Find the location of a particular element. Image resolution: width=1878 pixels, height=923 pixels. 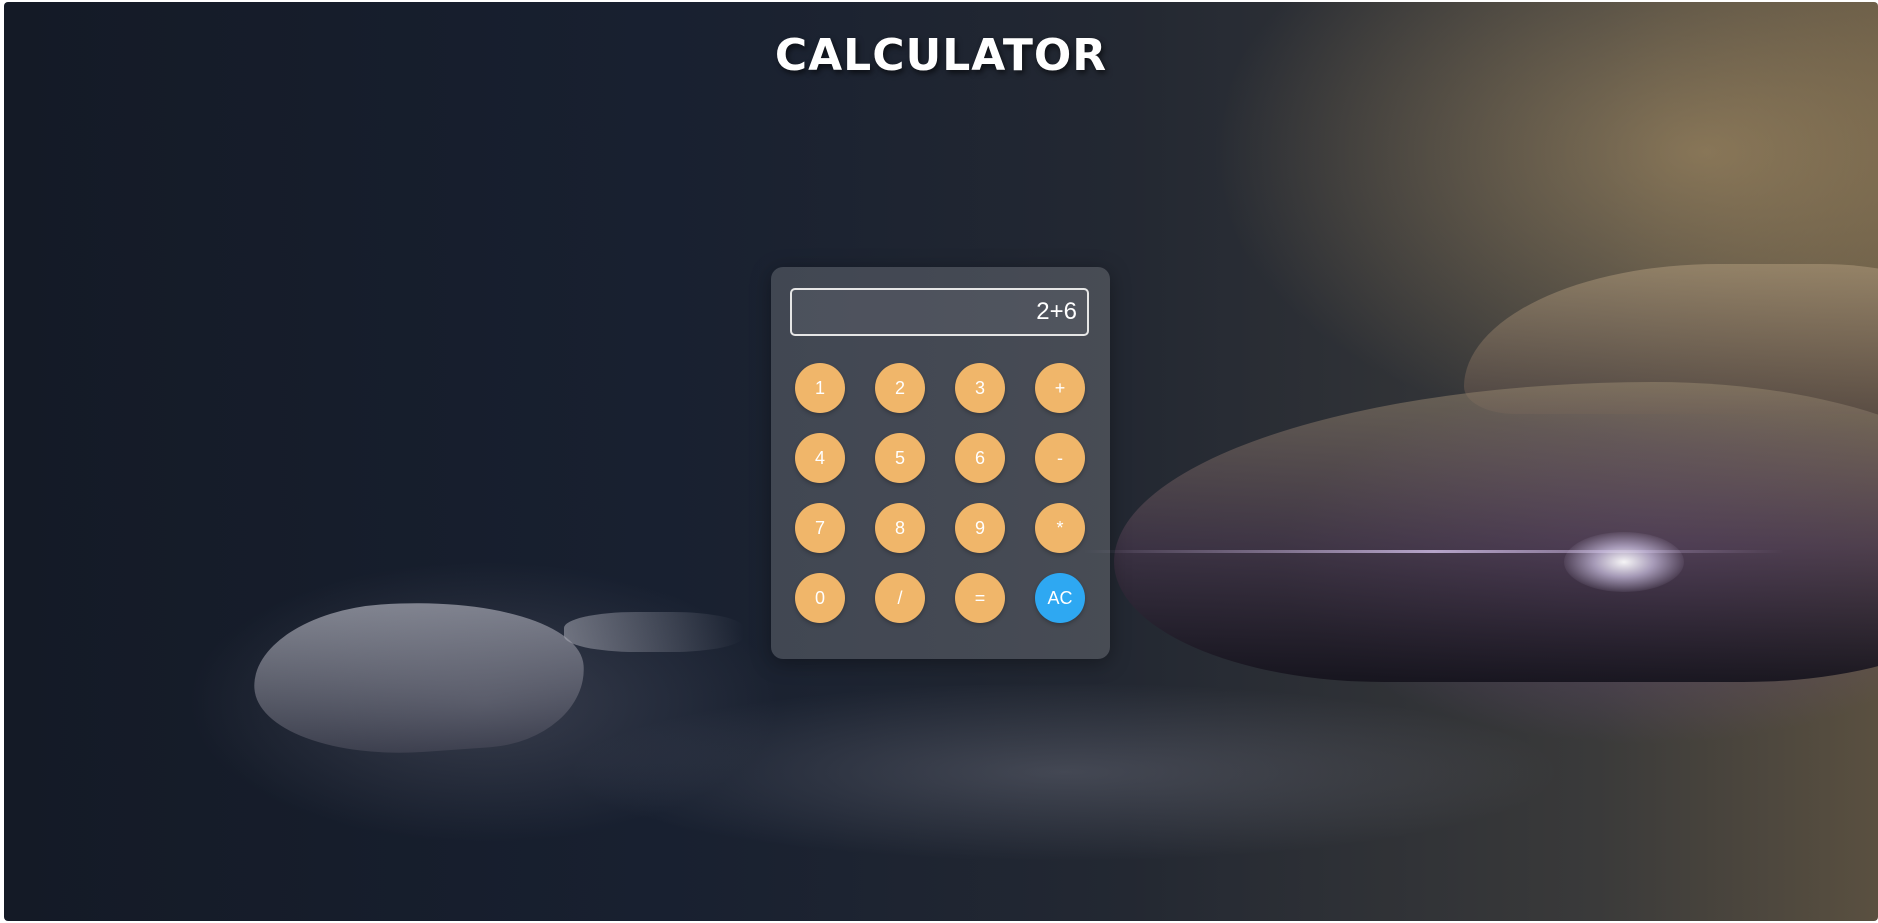

key-6: 6 is located at coordinates (980, 458).